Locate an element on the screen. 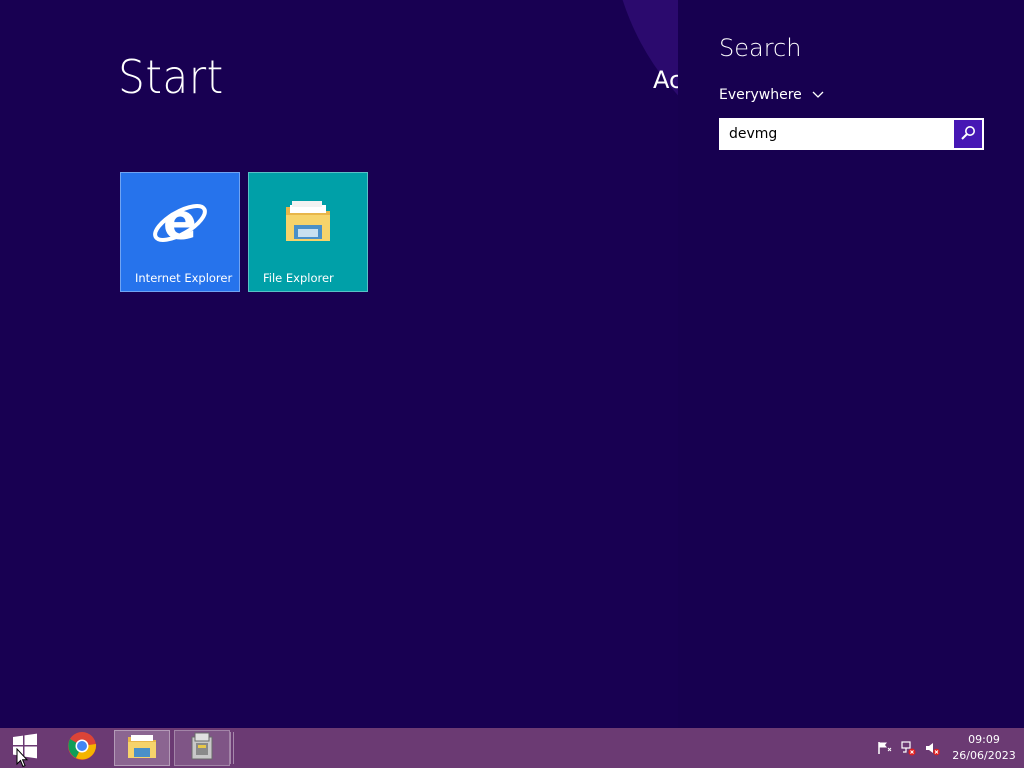  search-button is located at coordinates (968, 134).